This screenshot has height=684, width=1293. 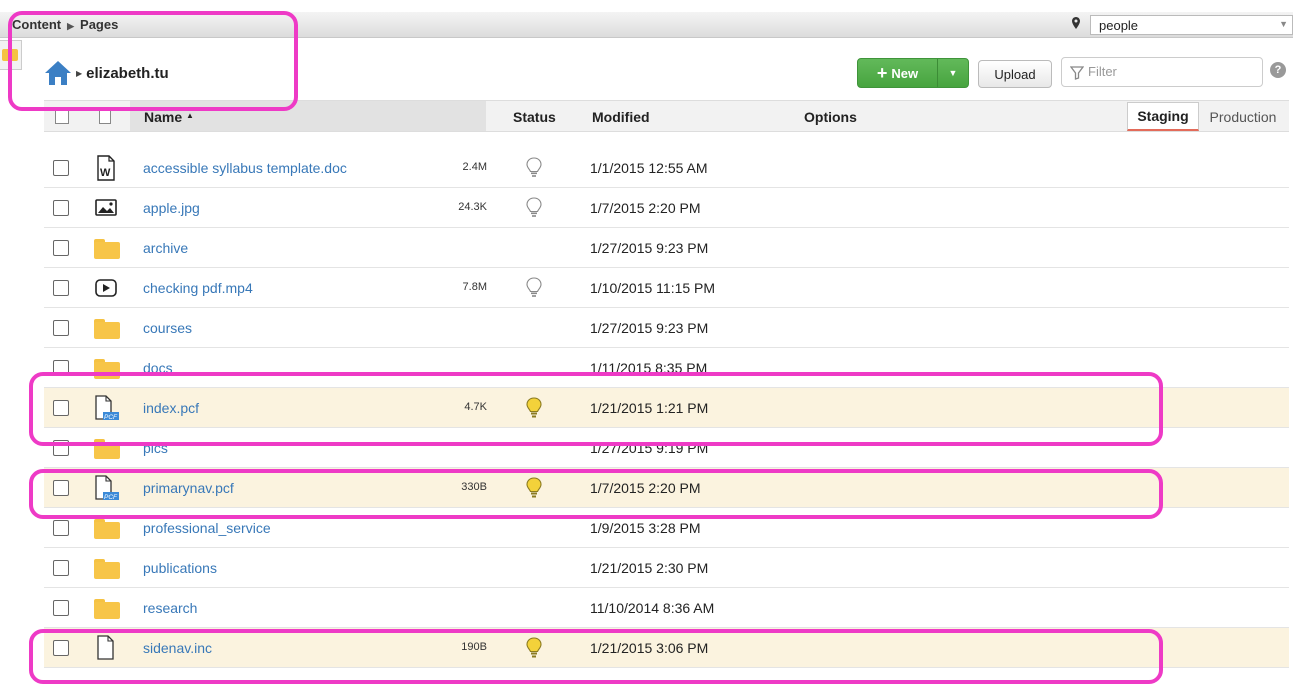 What do you see at coordinates (1283, 24) in the screenshot?
I see `chevron-down-icon: ▼` at bounding box center [1283, 24].